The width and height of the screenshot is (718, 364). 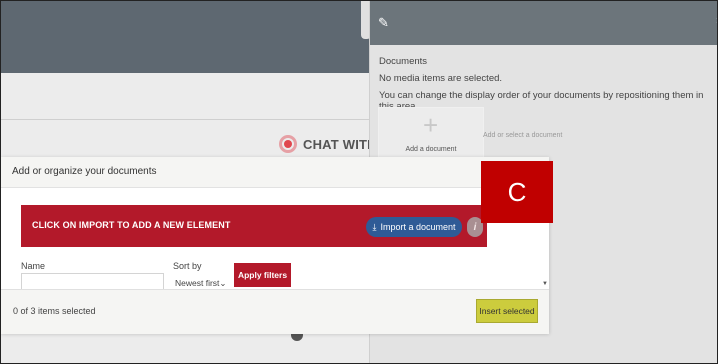 What do you see at coordinates (54, 311) in the screenshot?
I see `selection-status: 0 of 3 items selected` at bounding box center [54, 311].